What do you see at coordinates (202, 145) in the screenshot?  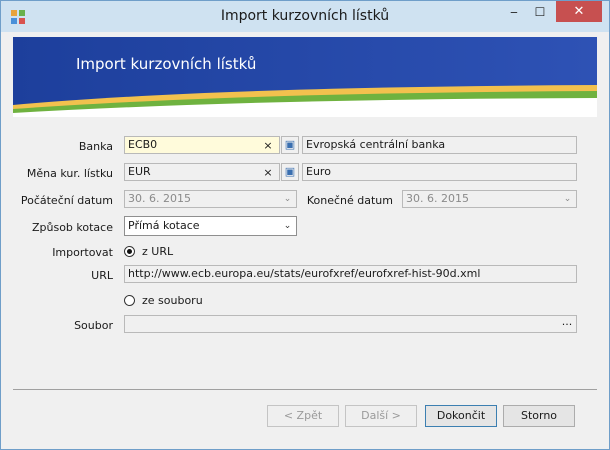 I see `banka-code-input: ECB0` at bounding box center [202, 145].